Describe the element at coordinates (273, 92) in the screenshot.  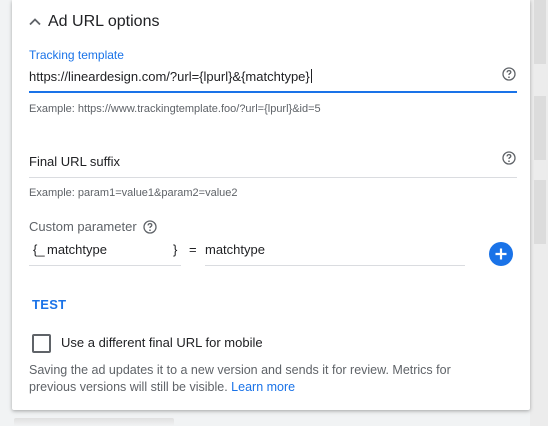
I see `tracking-template-underline` at that location.